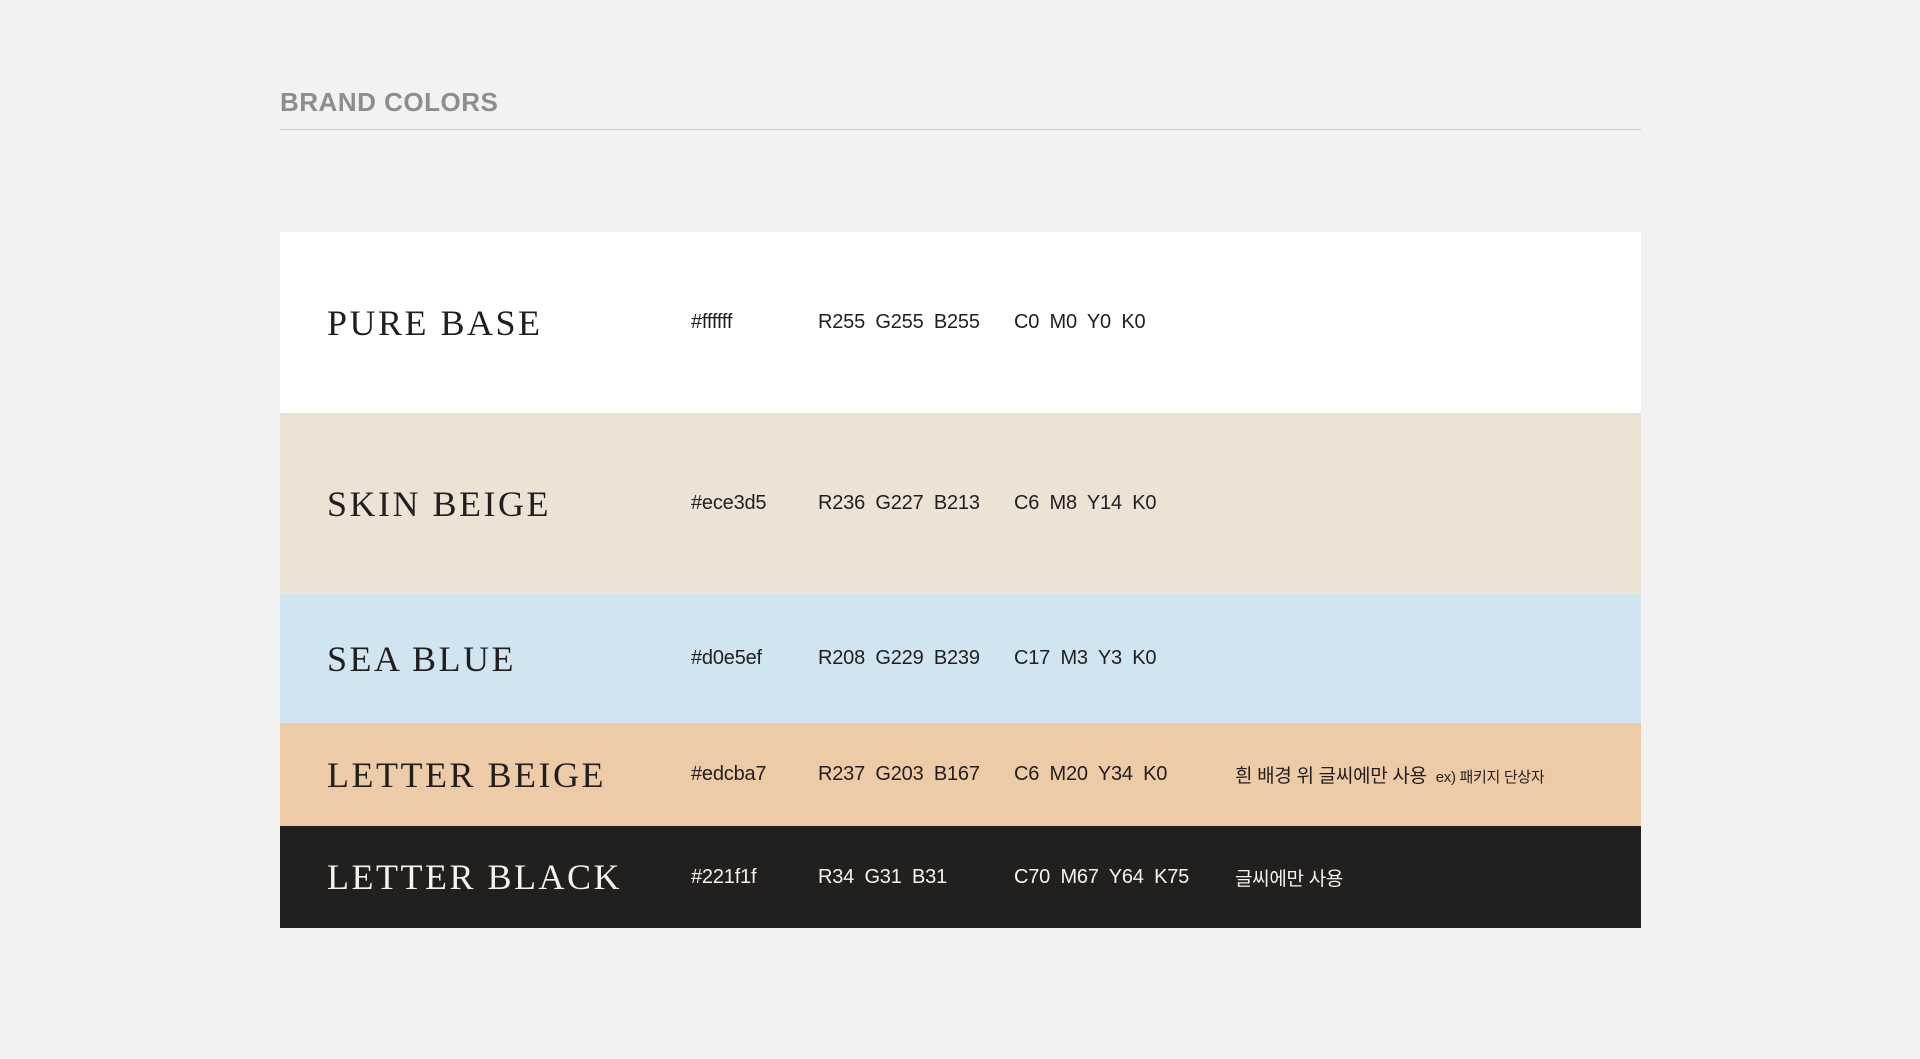  What do you see at coordinates (1085, 658) in the screenshot?
I see `cmyk-value: C17 M3 Y3 K0` at bounding box center [1085, 658].